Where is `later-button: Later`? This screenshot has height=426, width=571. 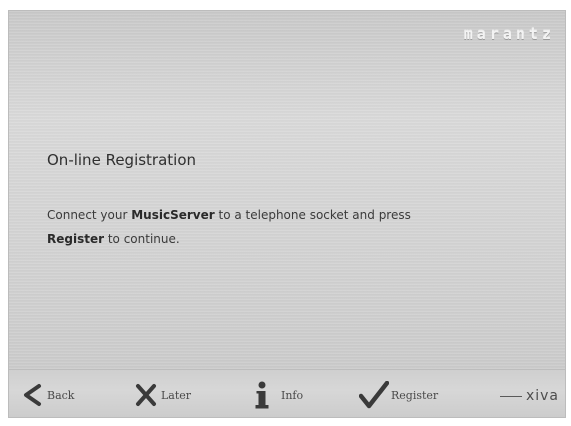 later-button: Later is located at coordinates (163, 395).